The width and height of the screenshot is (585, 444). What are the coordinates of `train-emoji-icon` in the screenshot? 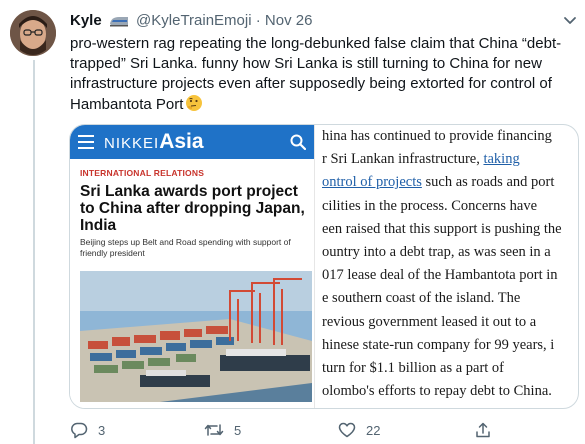 It's located at (119, 24).